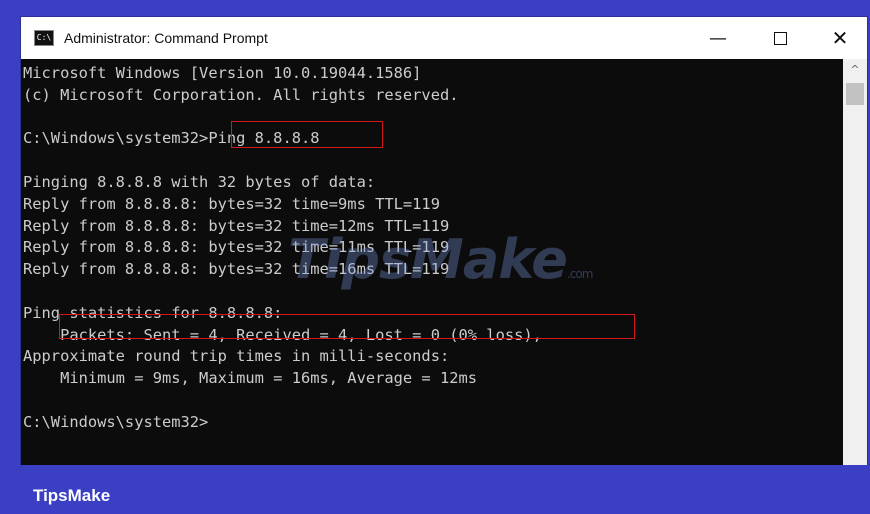 Image resolution: width=870 pixels, height=514 pixels. I want to click on close-button: ✕, so click(840, 38).